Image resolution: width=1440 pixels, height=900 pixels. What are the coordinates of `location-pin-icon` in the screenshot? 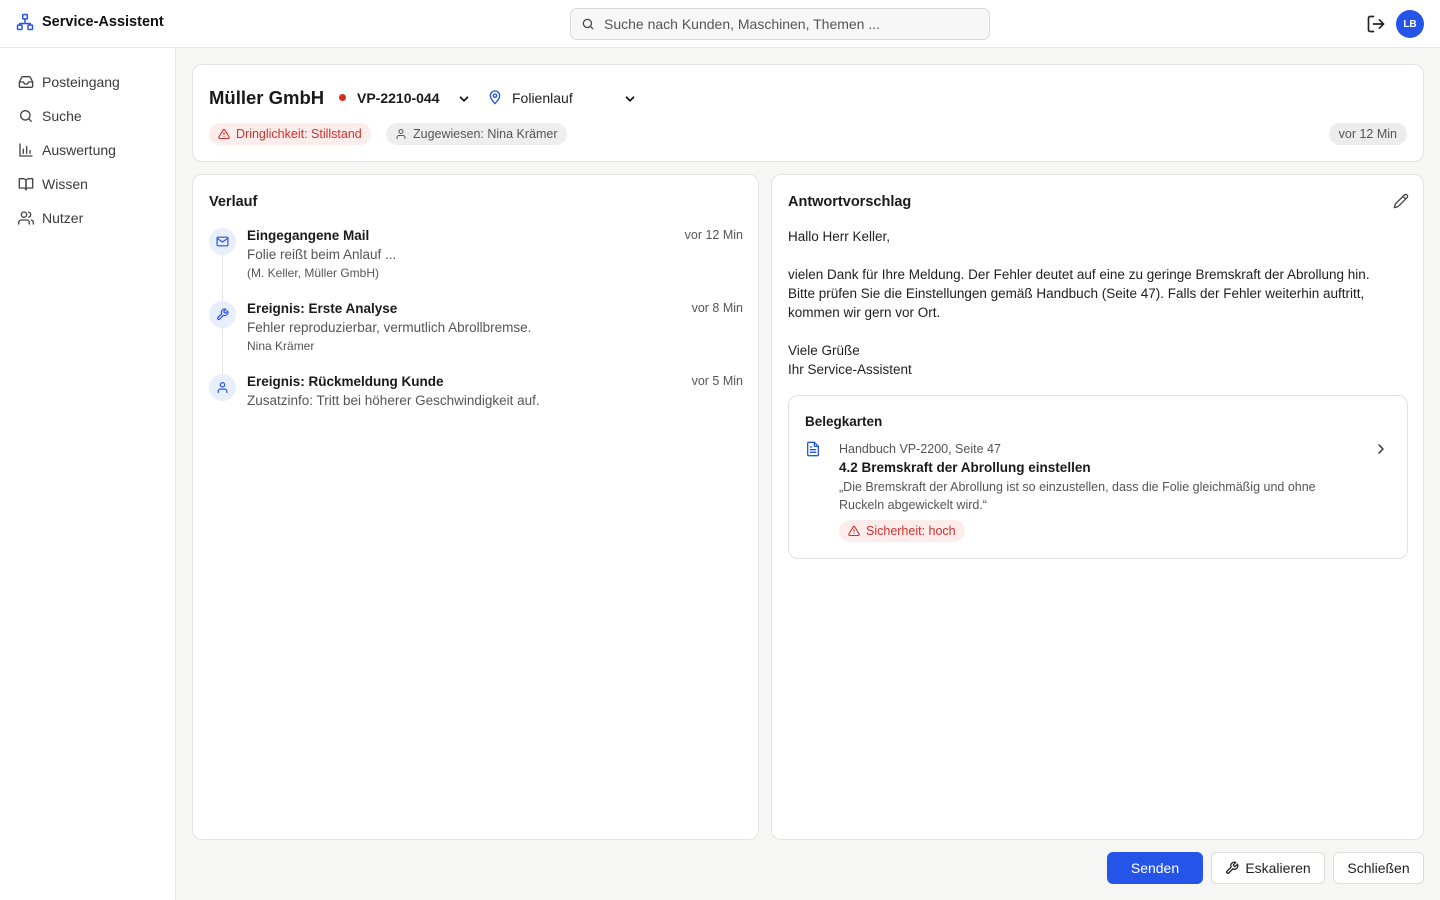 It's located at (495, 97).